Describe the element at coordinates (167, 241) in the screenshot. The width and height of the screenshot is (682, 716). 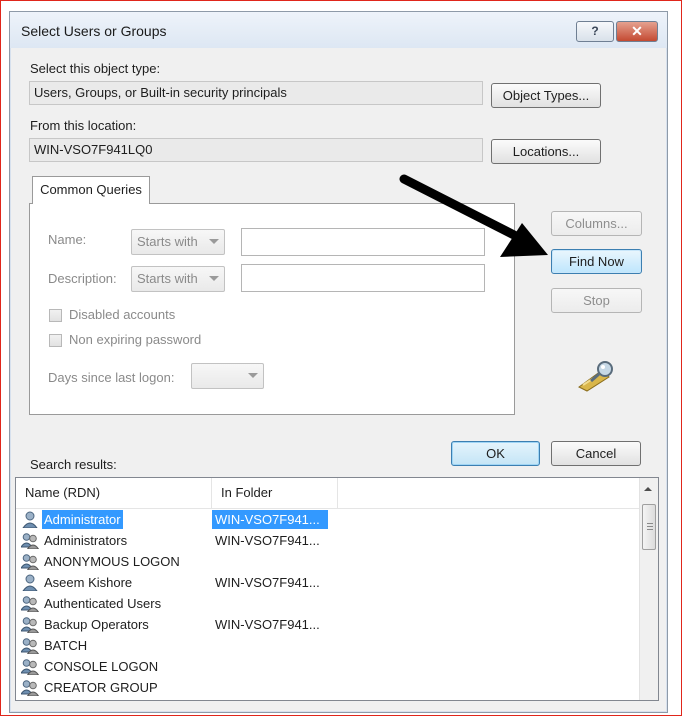
I see `name-mode-value: Starts with` at that location.